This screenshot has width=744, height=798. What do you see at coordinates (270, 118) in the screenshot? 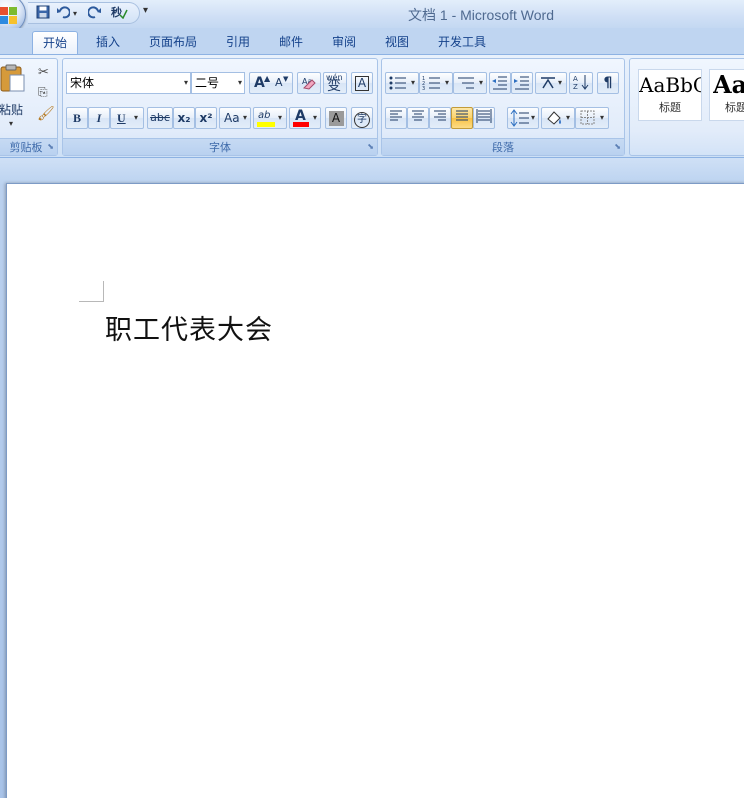
I see `highlight-button: ab ▾` at bounding box center [270, 118].